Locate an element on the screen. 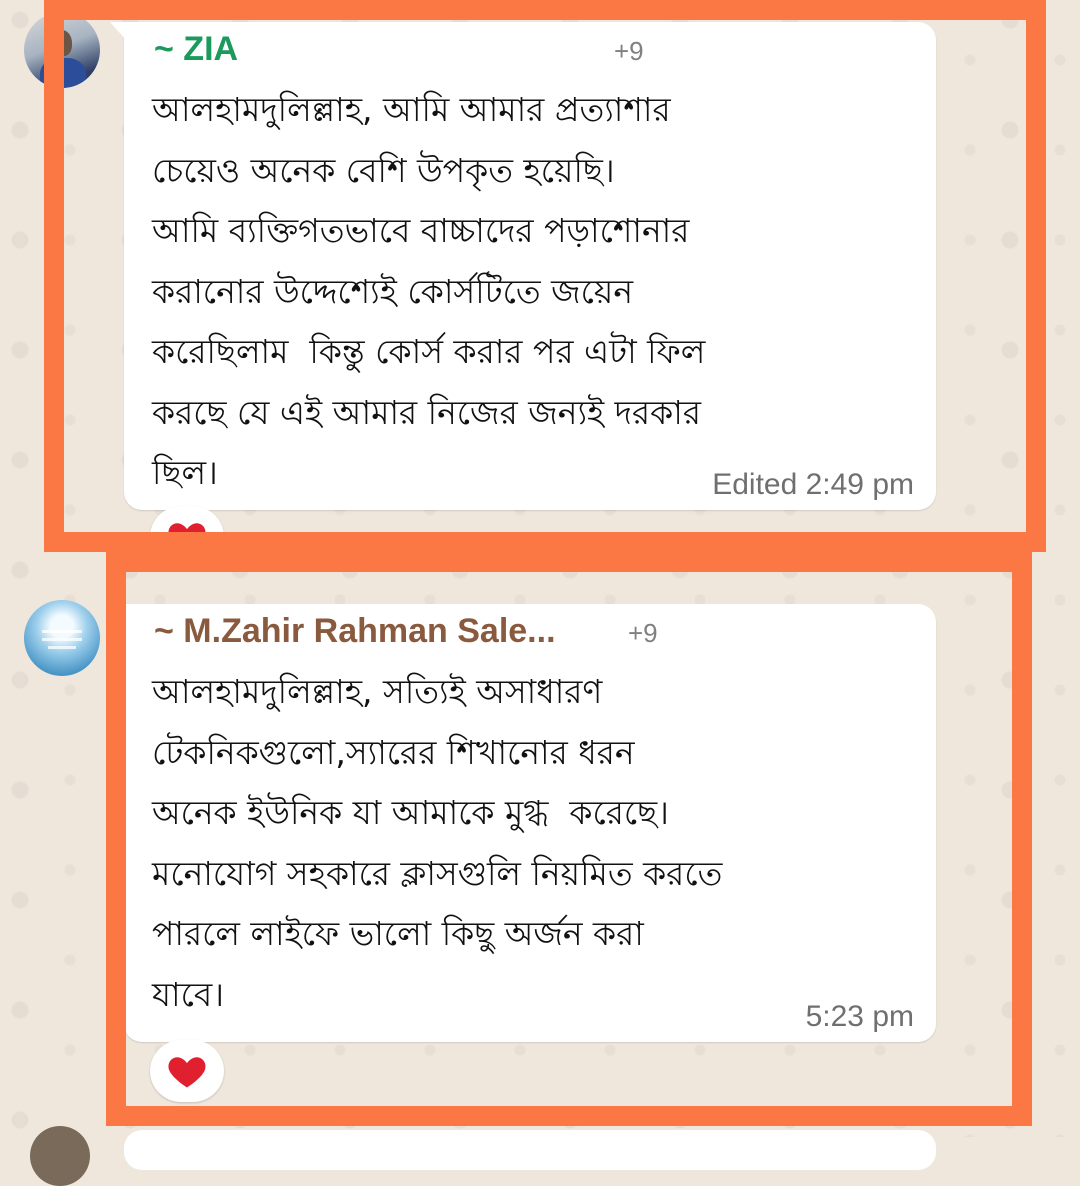  message-timestamp: Edited 2:49 pm is located at coordinates (813, 484).